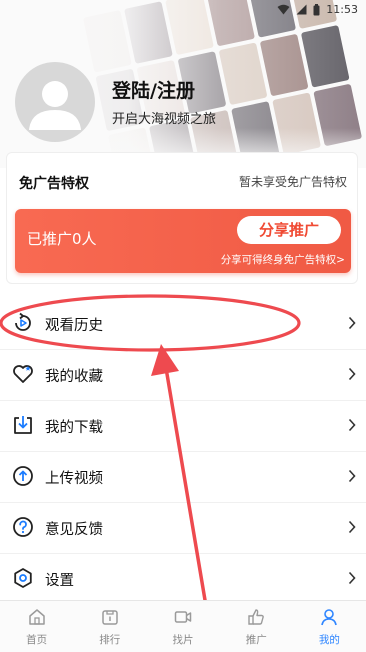  What do you see at coordinates (110, 617) in the screenshot?
I see `ranking-icon` at bounding box center [110, 617].